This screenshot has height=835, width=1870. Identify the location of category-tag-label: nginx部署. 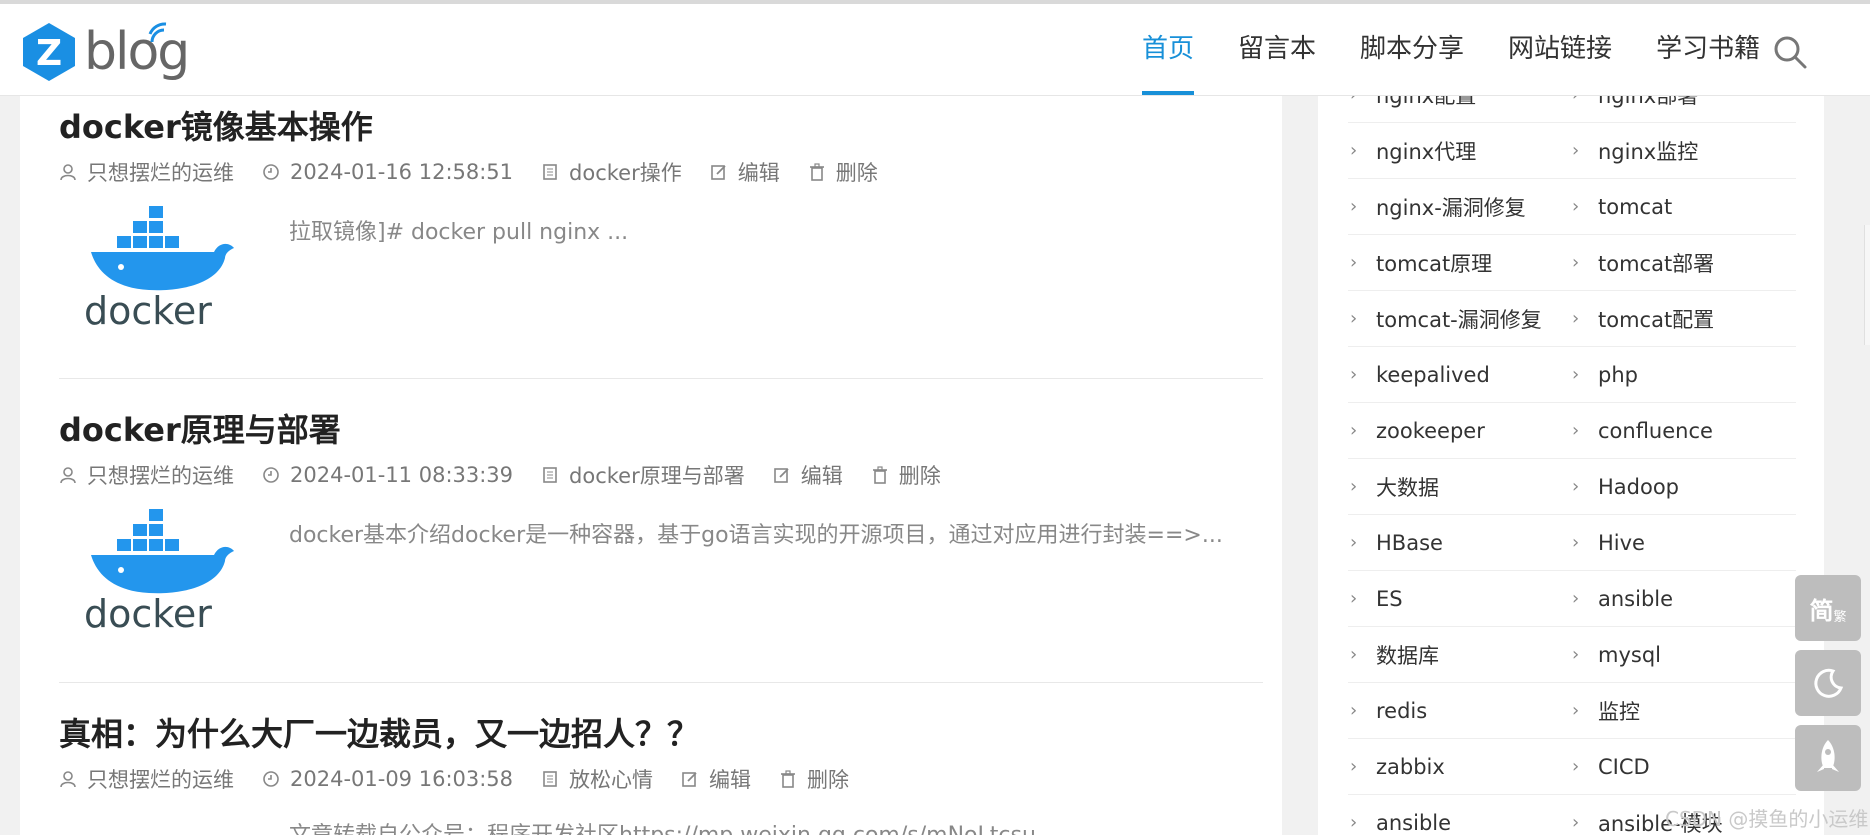
(1648, 101).